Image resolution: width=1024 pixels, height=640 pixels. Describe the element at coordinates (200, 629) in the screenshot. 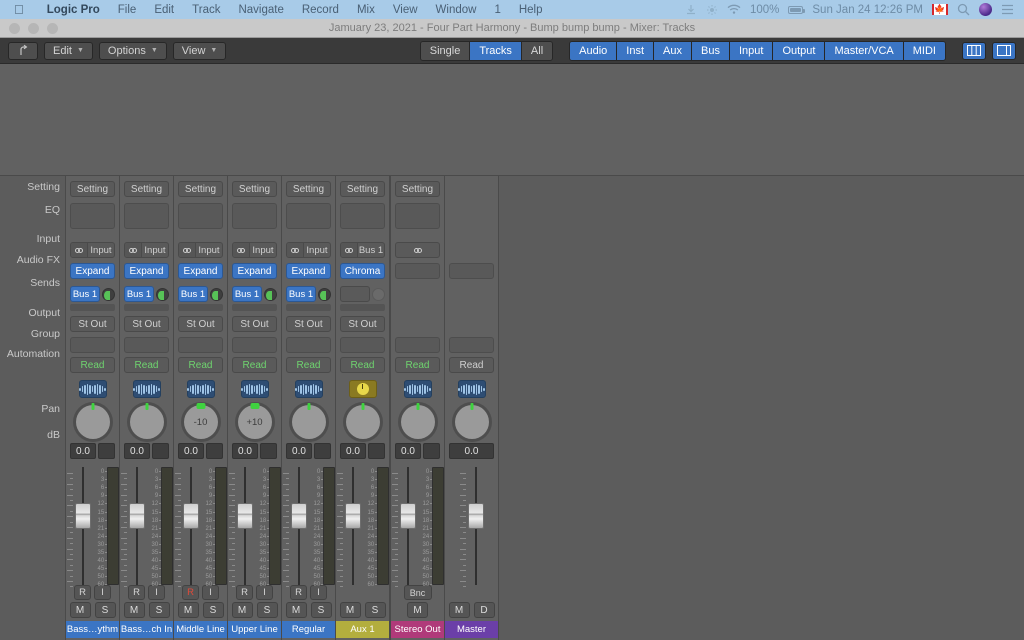

I see `channel-name-label: Middle Line` at that location.